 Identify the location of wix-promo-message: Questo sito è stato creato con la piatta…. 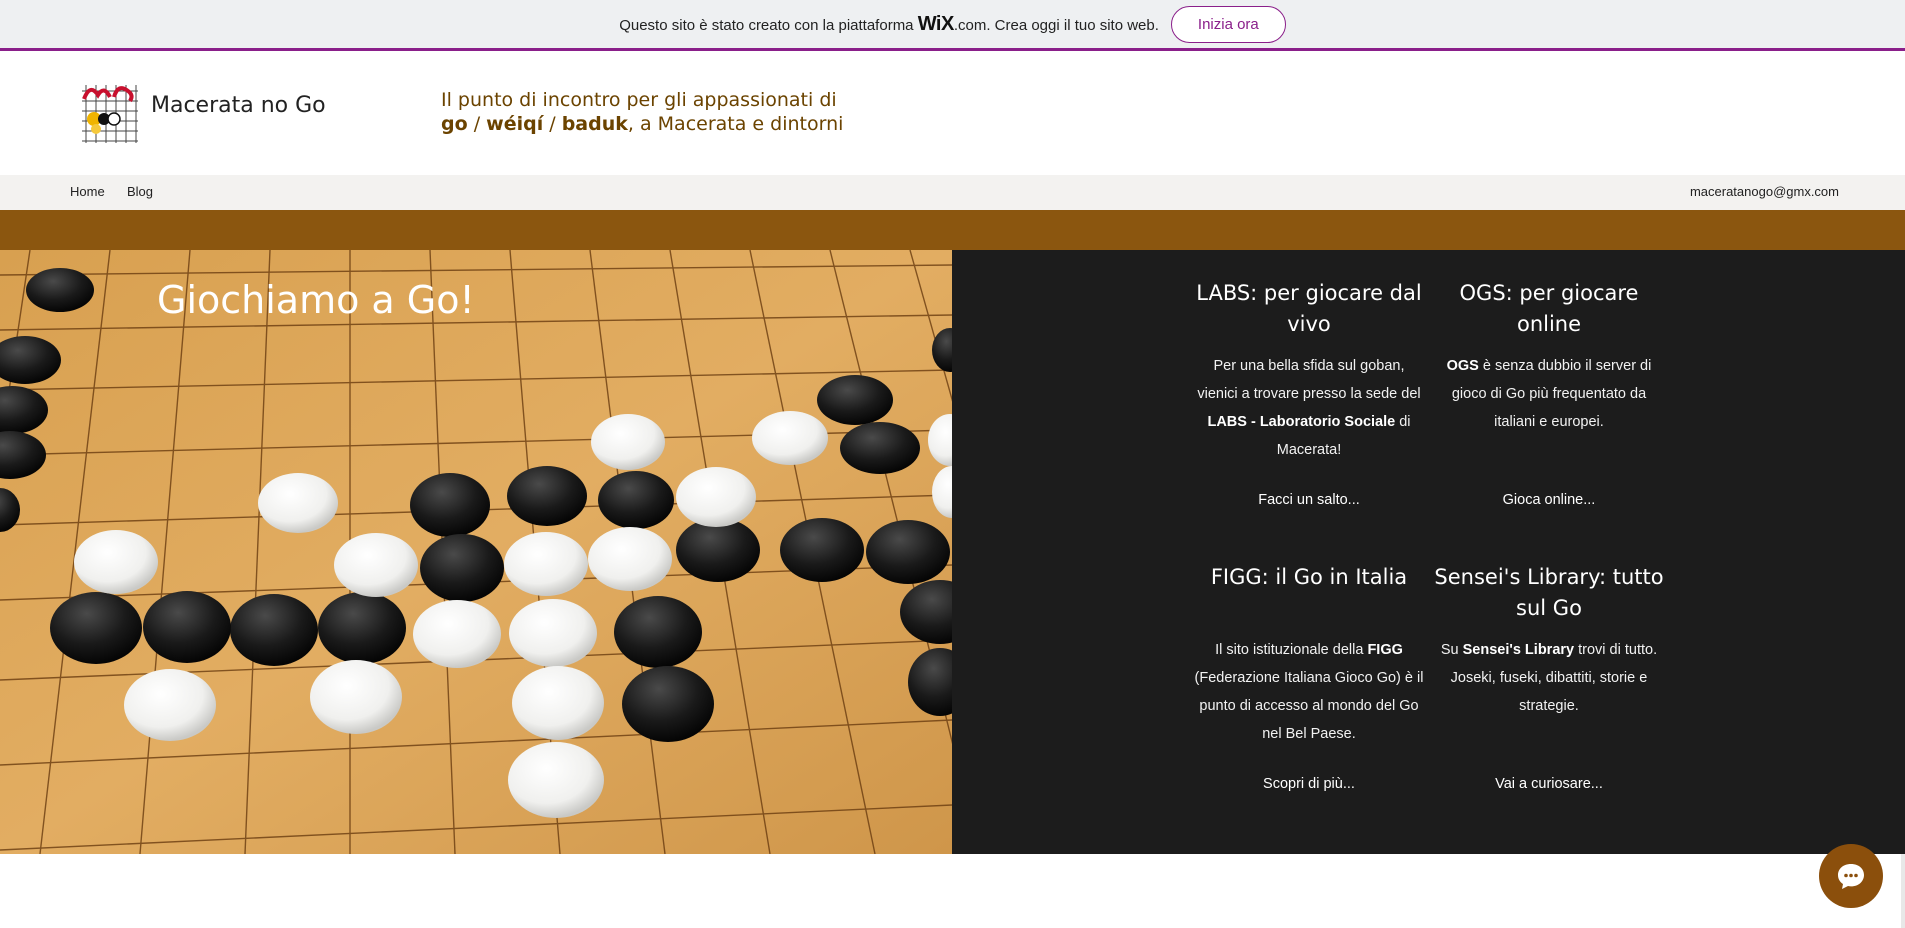
(889, 23).